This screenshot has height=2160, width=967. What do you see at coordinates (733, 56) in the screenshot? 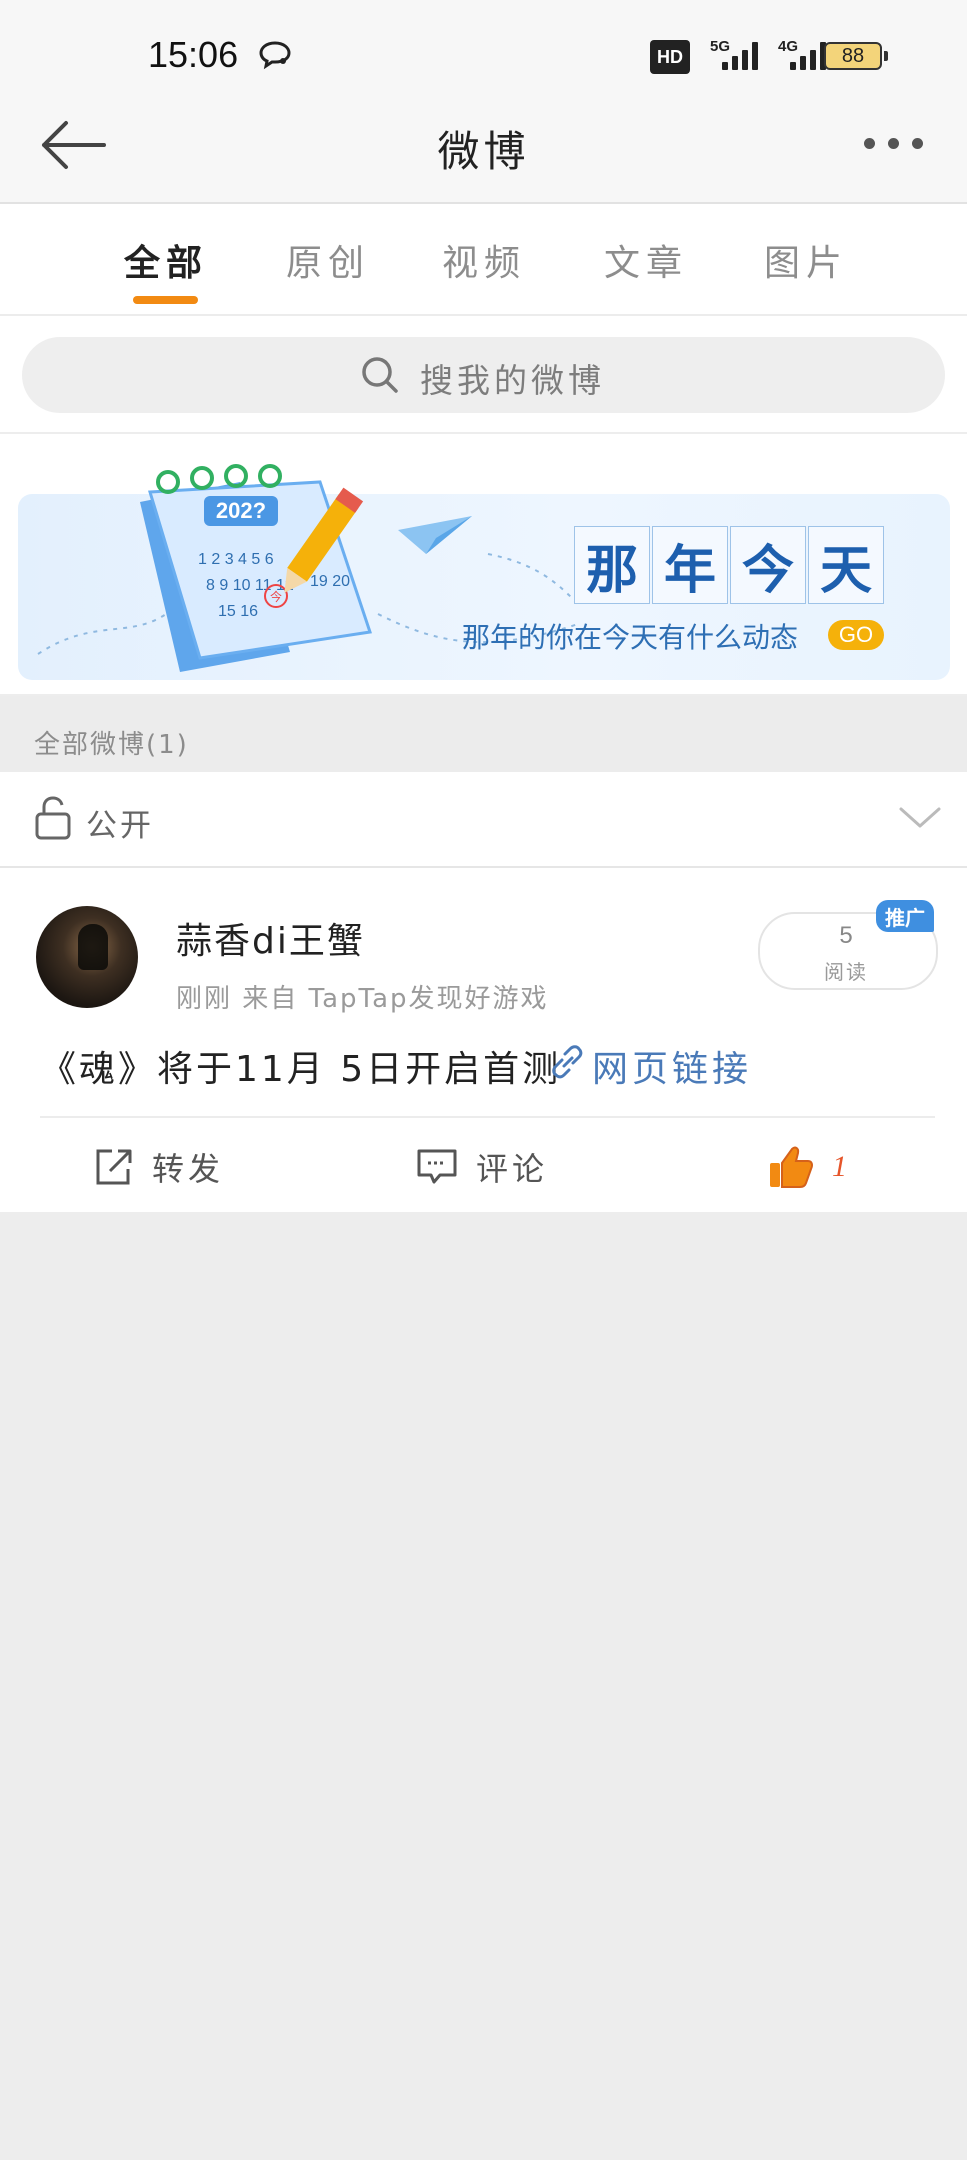
I see `signal-5g-icon: 5G` at bounding box center [733, 56].